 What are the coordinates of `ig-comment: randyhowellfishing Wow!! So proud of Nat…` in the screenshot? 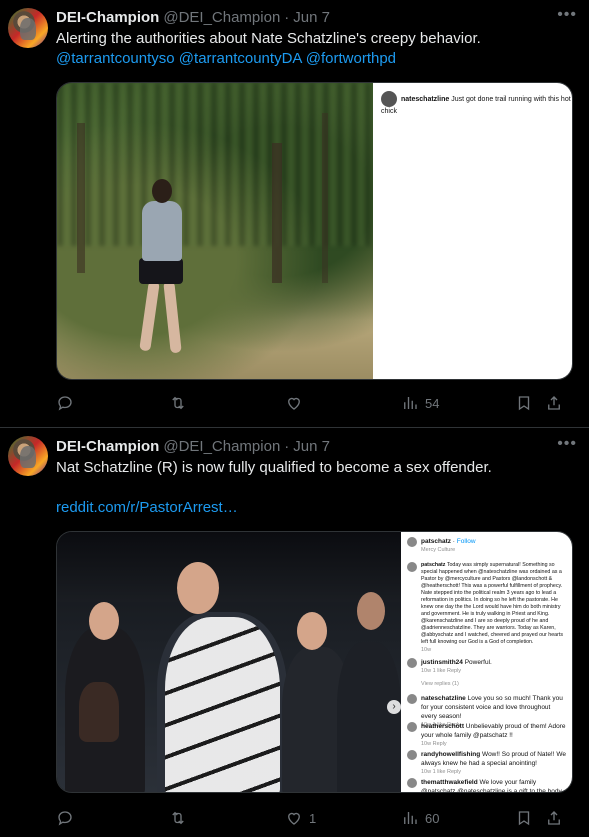 It's located at (486, 763).